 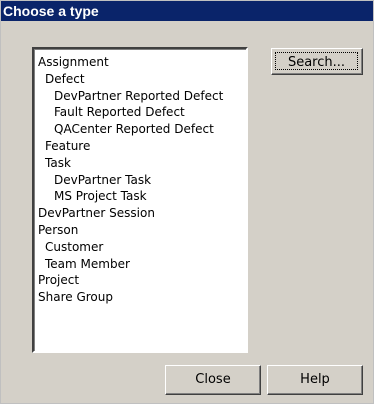 I want to click on list-item: Assignment, so click(x=140, y=62).